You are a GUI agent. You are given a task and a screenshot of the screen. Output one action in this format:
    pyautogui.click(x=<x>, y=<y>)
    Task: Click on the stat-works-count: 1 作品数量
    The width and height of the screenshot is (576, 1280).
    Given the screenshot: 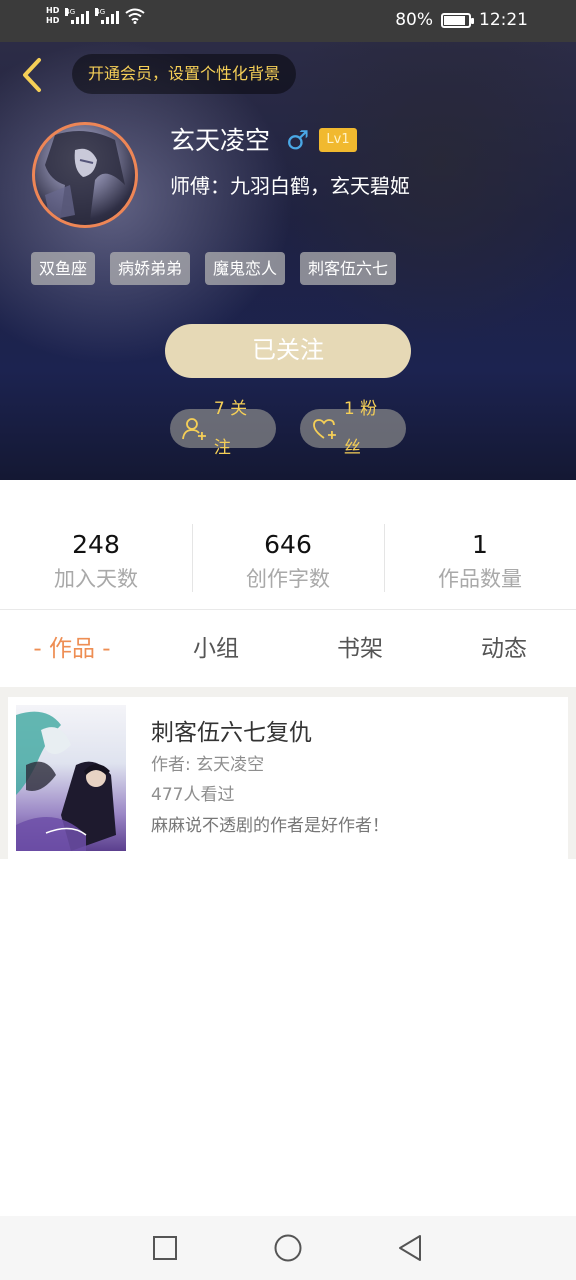 What is the action you would take?
    pyautogui.click(x=480, y=544)
    